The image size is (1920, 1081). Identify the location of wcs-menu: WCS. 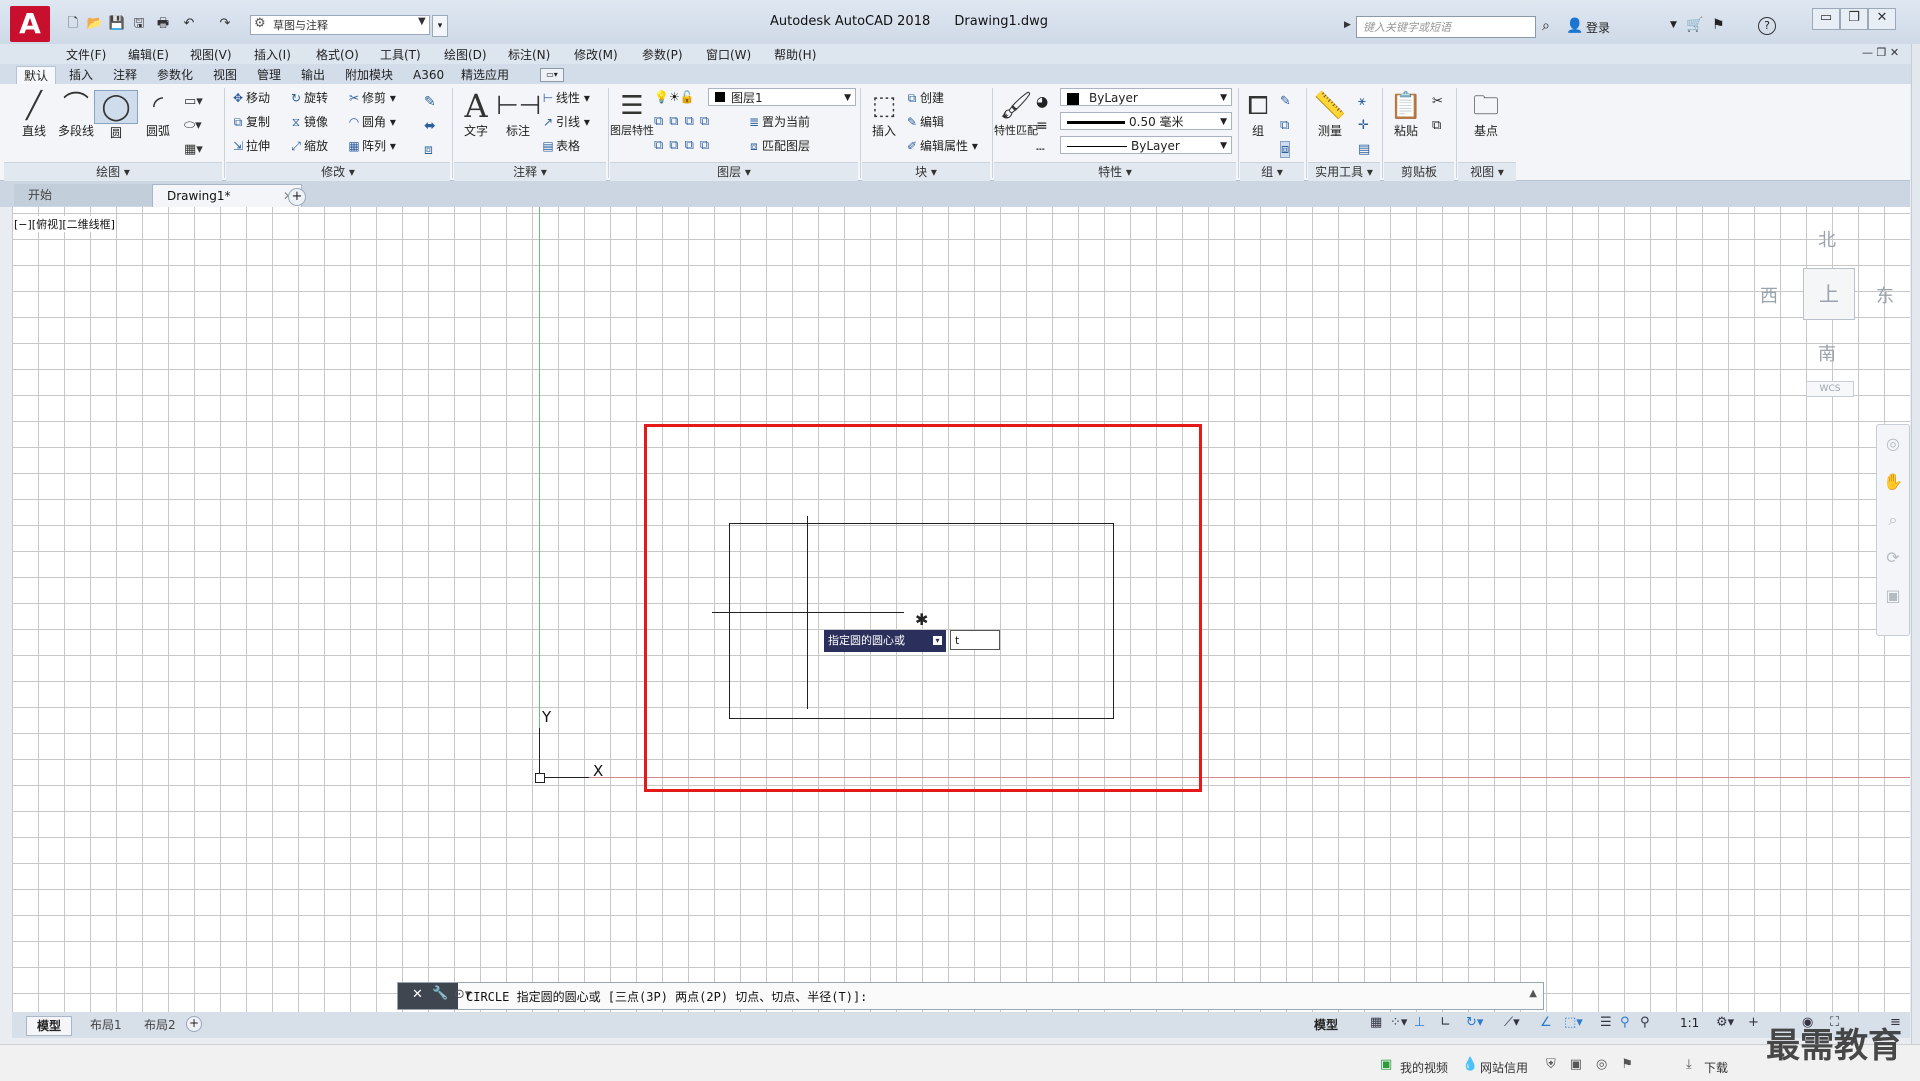
(1830, 389).